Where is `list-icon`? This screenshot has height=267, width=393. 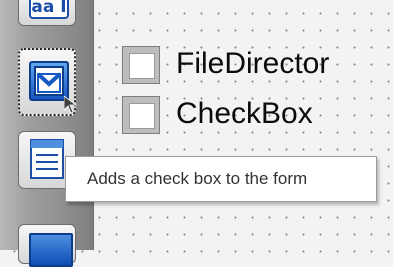
list-icon is located at coordinates (47, 159).